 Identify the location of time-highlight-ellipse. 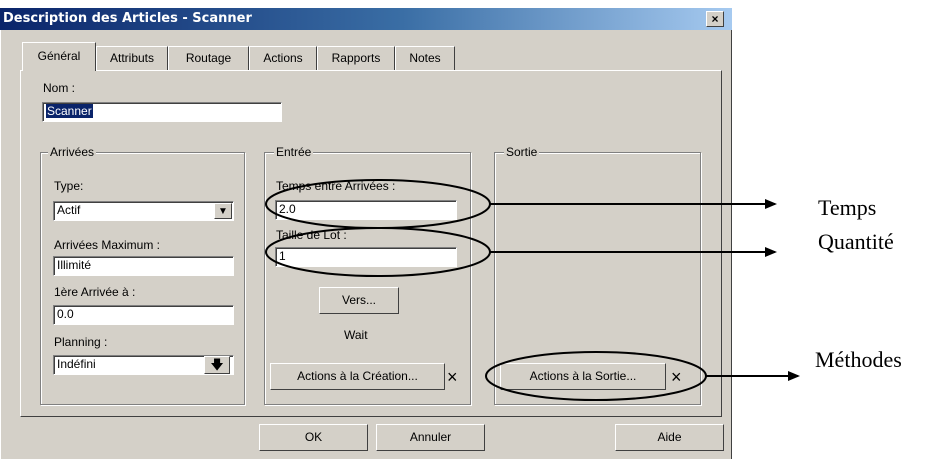
(378, 204).